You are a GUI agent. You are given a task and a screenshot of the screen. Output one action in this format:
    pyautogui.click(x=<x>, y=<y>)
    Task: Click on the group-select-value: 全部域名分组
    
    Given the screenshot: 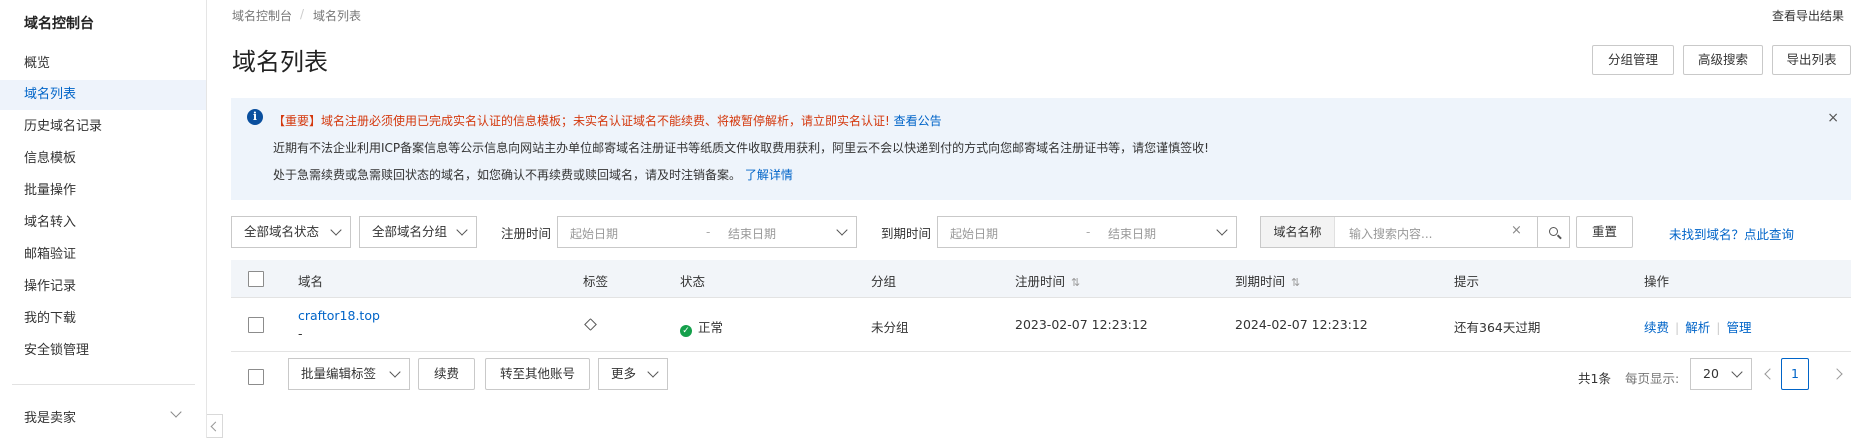 What is the action you would take?
    pyautogui.click(x=410, y=231)
    